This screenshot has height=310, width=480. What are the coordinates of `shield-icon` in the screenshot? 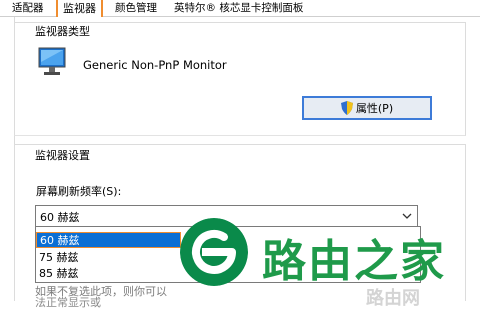 It's located at (346, 108).